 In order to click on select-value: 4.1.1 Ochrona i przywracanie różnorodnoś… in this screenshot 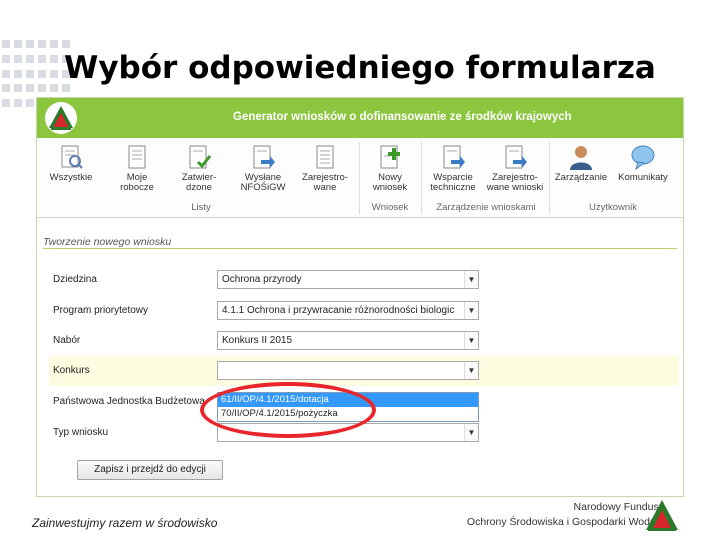, I will do `click(338, 310)`.